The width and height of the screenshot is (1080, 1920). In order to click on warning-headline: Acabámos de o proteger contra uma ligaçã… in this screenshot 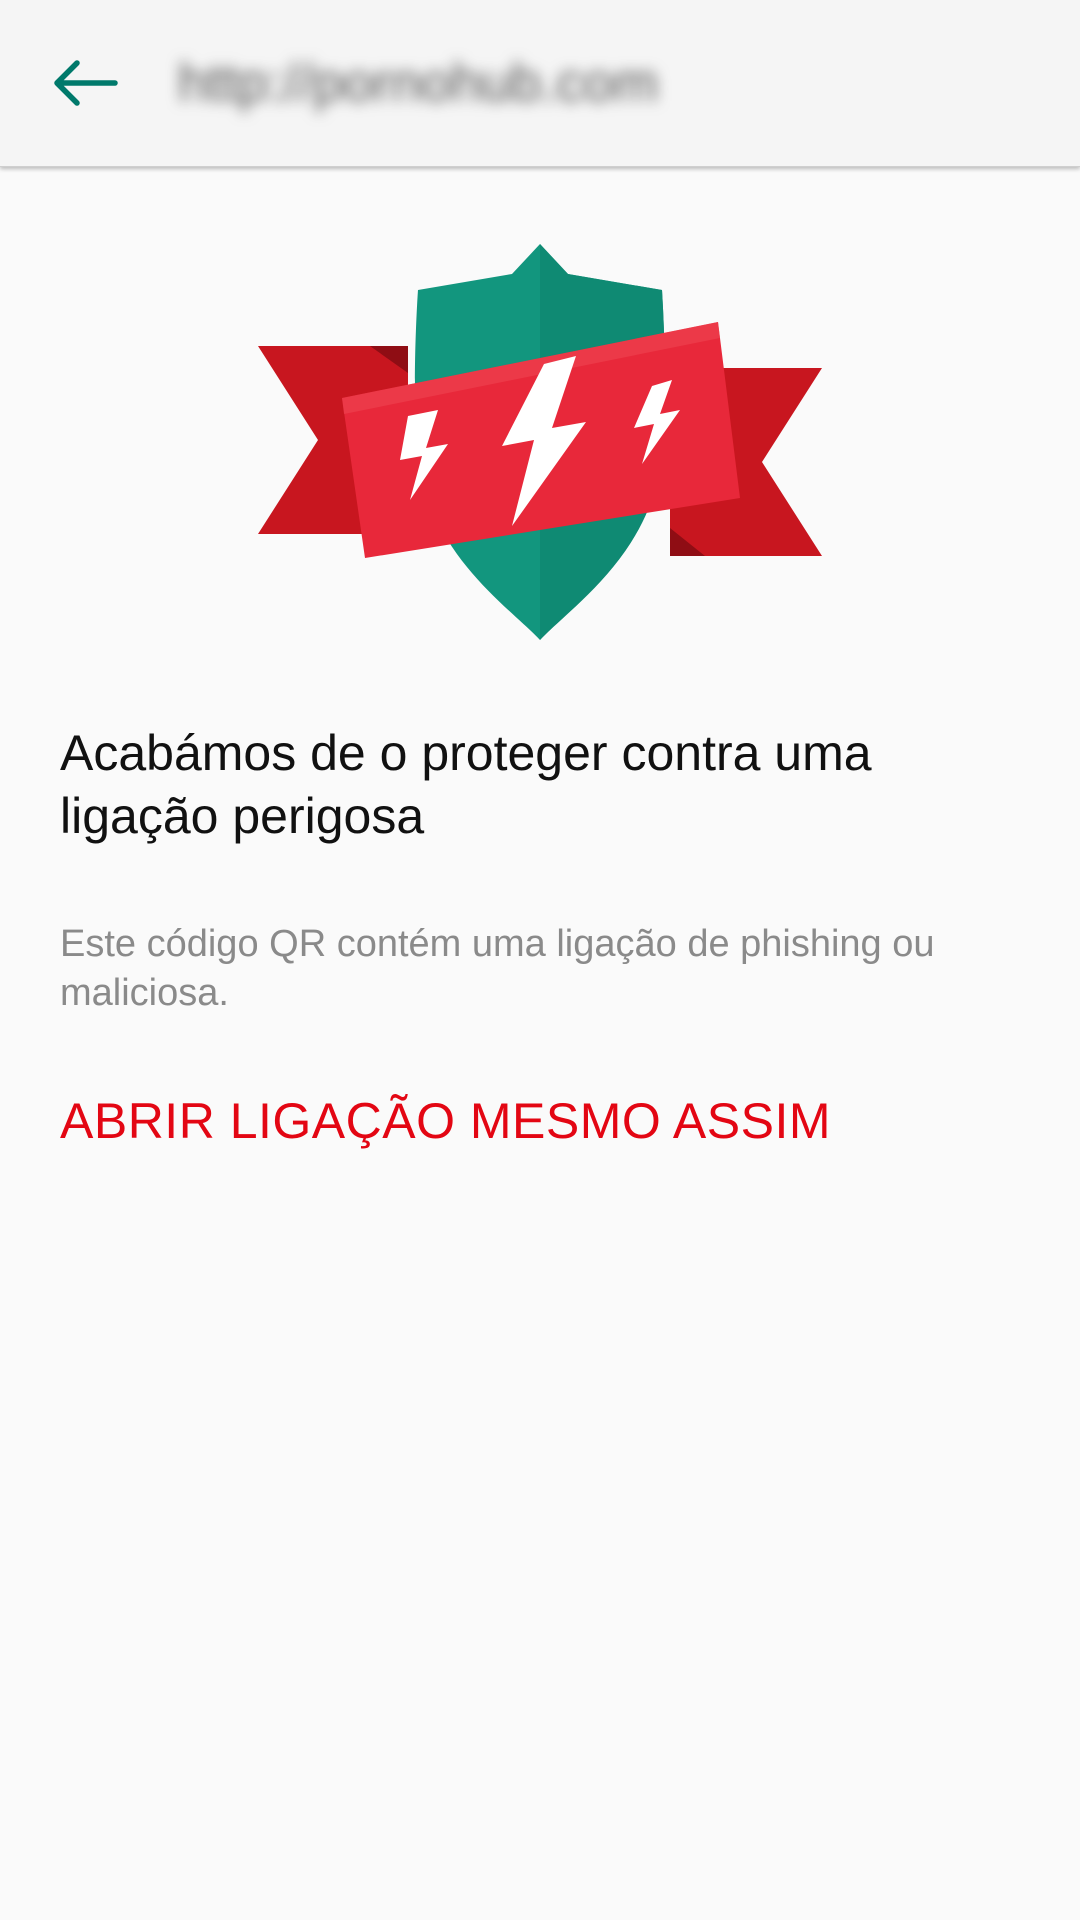, I will do `click(466, 784)`.